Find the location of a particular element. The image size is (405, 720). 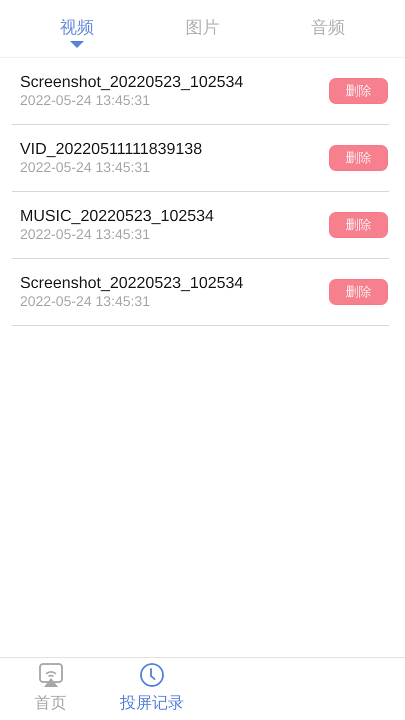

tab: 视频 is located at coordinates (77, 28).